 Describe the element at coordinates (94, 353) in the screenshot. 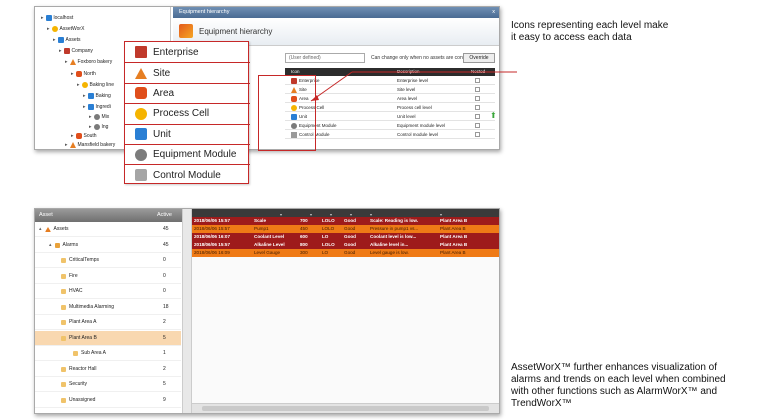

I see `asset-label: Sub Area A` at that location.